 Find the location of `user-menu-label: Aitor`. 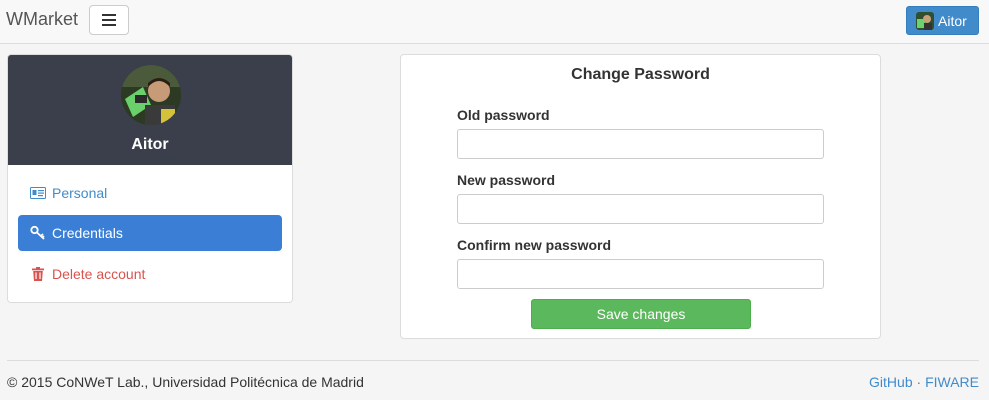

user-menu-label: Aitor is located at coordinates (952, 20).